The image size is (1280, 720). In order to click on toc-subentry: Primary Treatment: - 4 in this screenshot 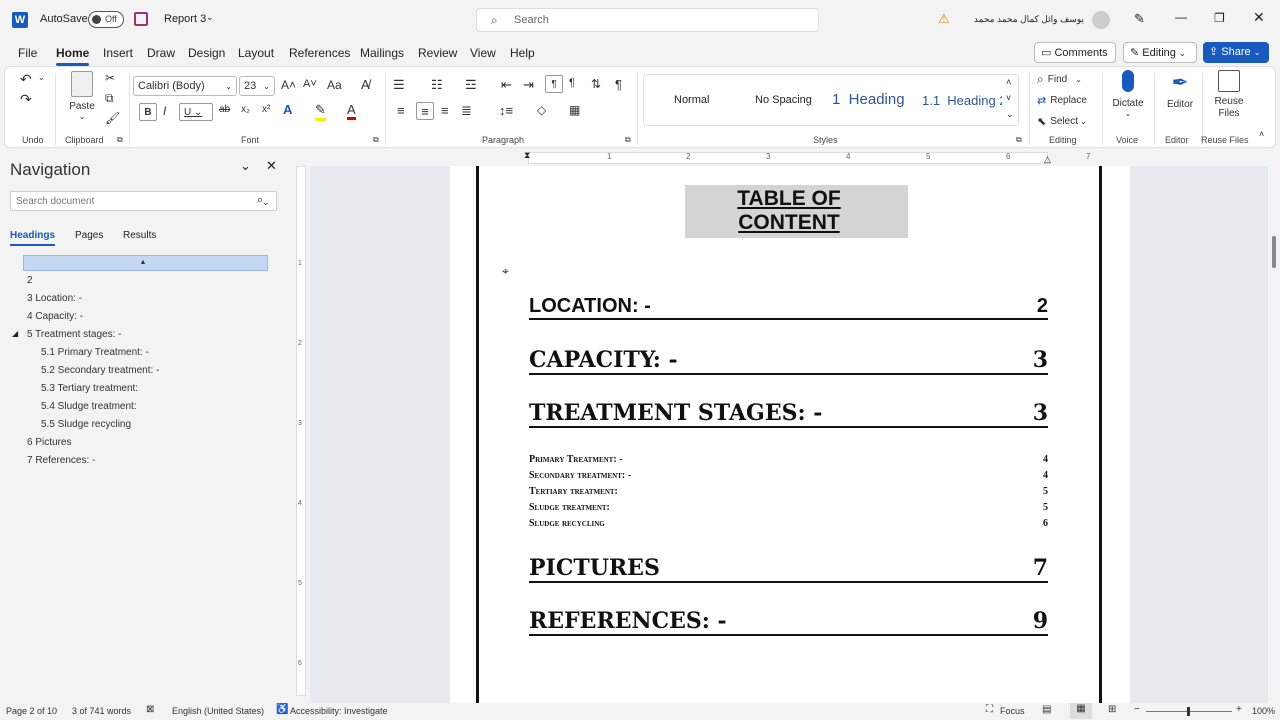, I will do `click(788, 459)`.